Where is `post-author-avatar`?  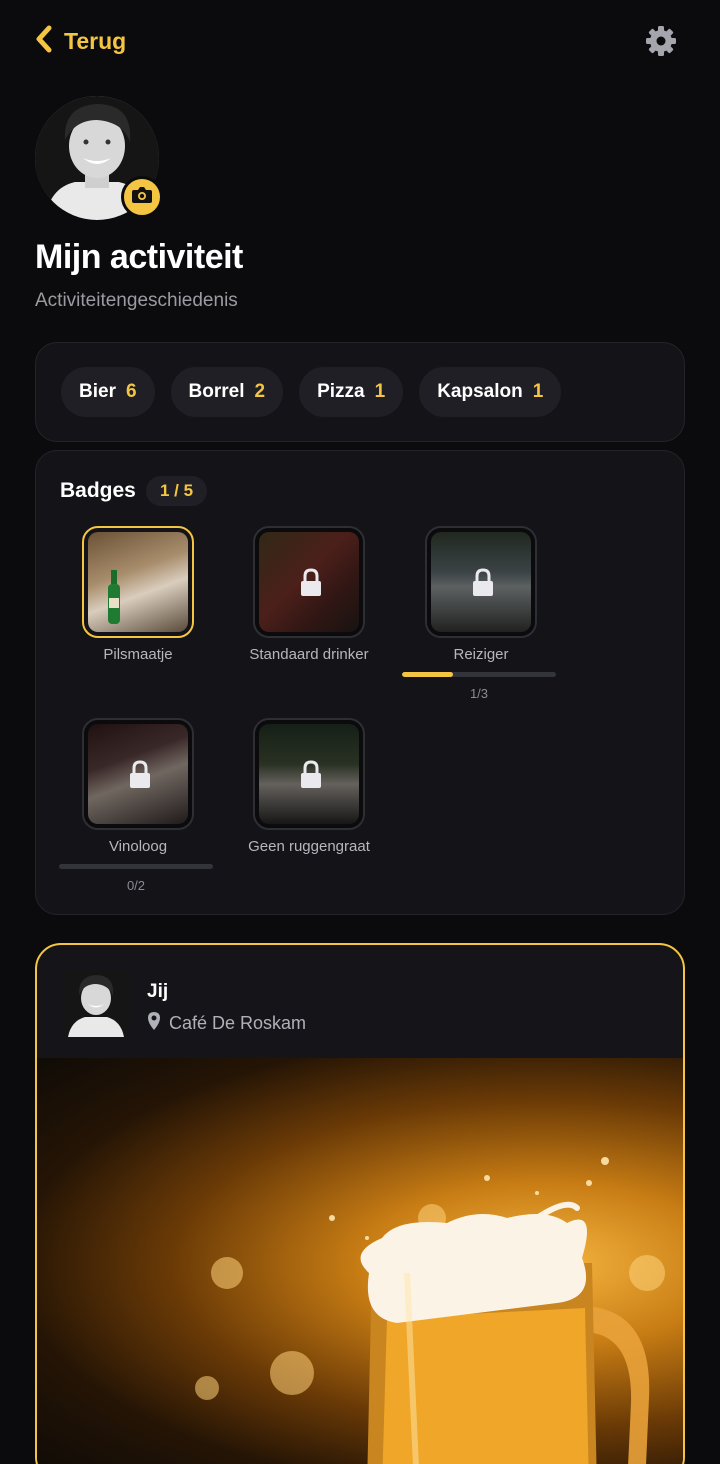
post-author-avatar is located at coordinates (96, 1004).